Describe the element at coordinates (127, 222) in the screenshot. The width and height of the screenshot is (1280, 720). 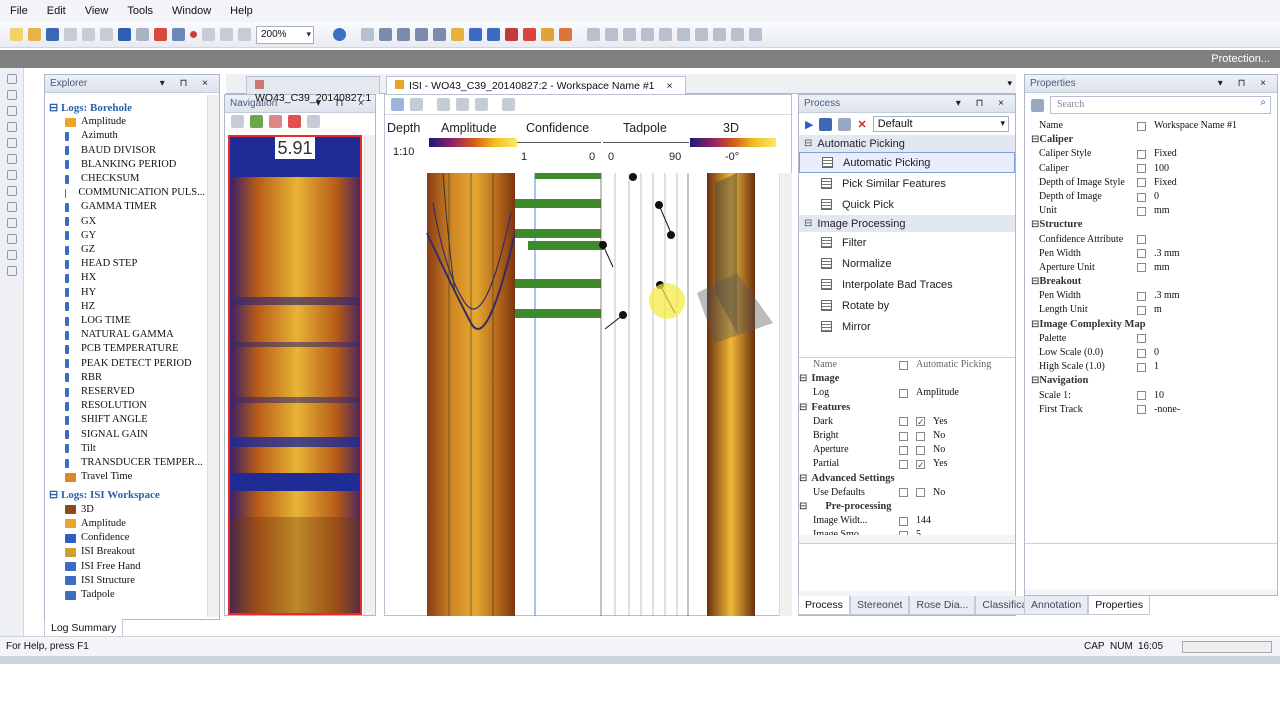
I see `list-item: GX` at that location.